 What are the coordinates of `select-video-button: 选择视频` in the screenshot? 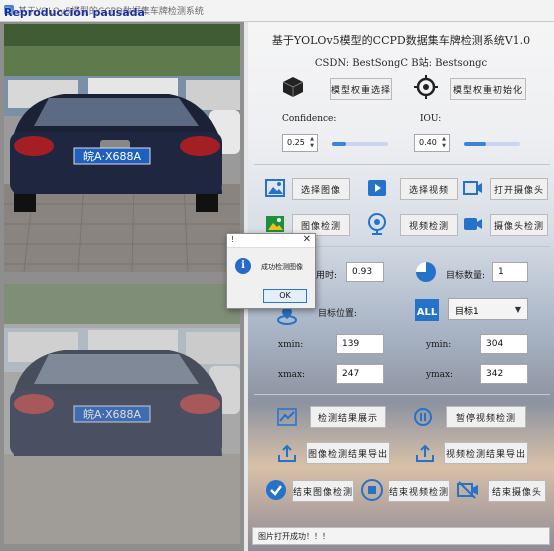 It's located at (429, 189).